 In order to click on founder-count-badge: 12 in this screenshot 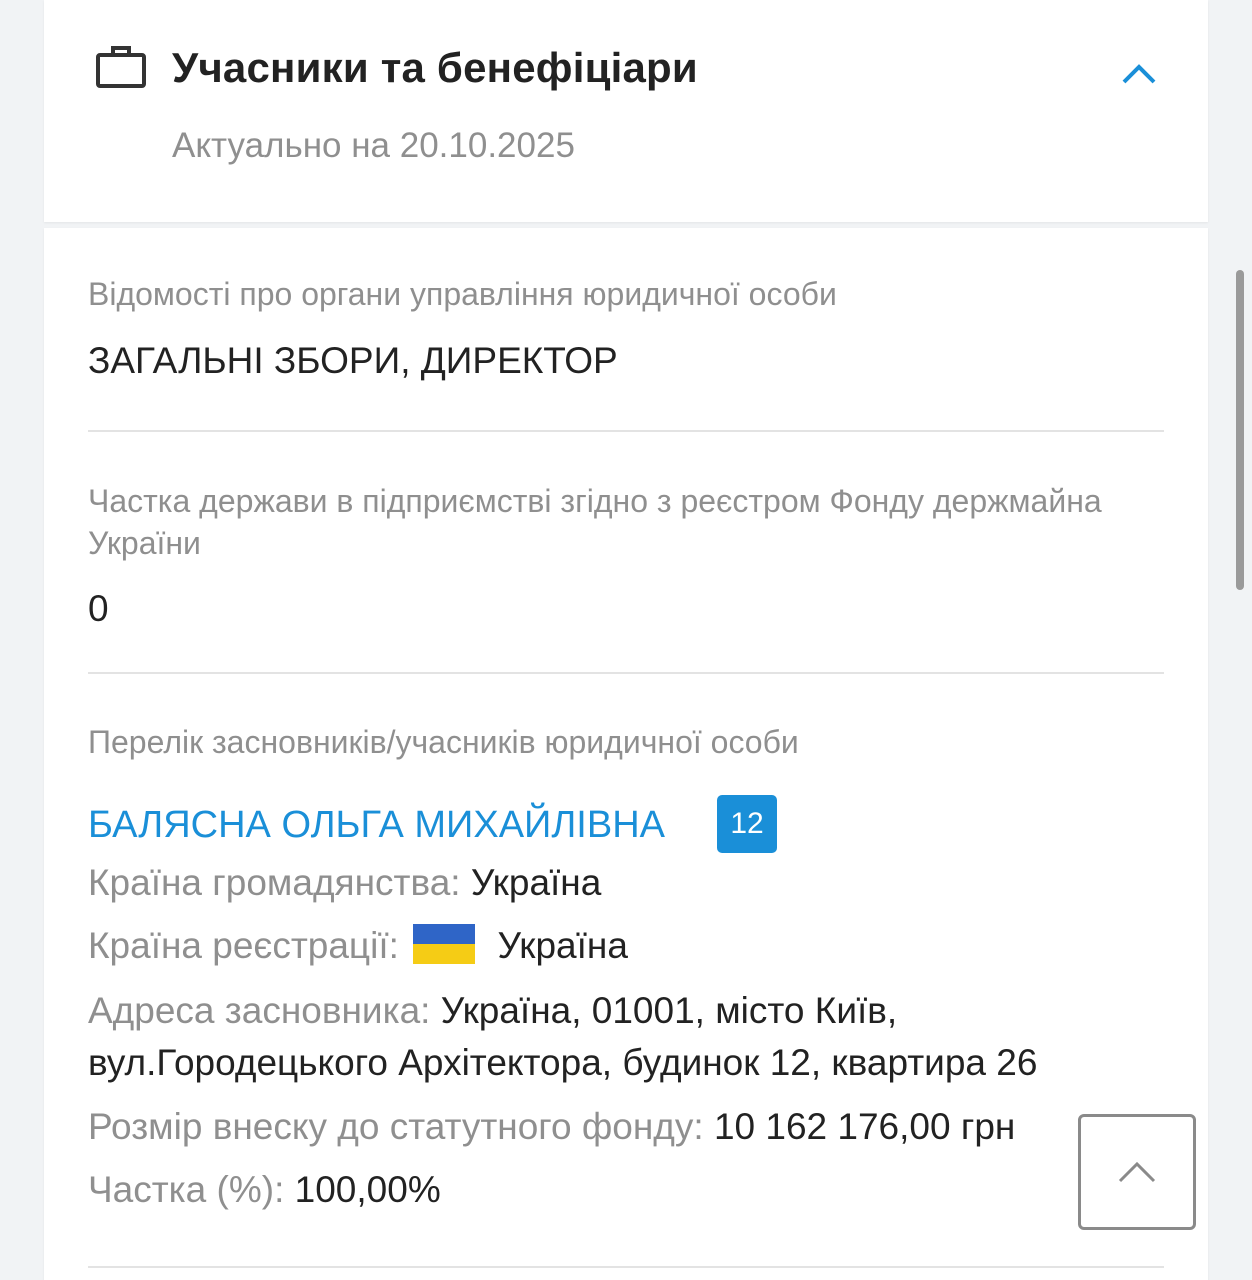, I will do `click(747, 824)`.